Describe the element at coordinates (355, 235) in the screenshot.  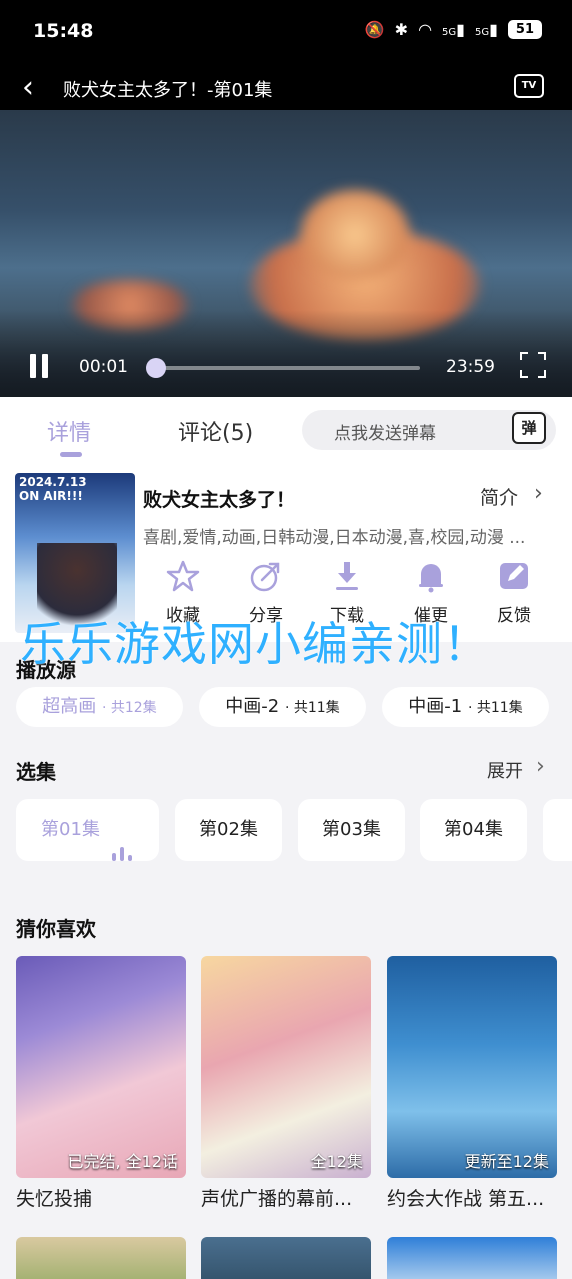
I see `video-frame` at that location.